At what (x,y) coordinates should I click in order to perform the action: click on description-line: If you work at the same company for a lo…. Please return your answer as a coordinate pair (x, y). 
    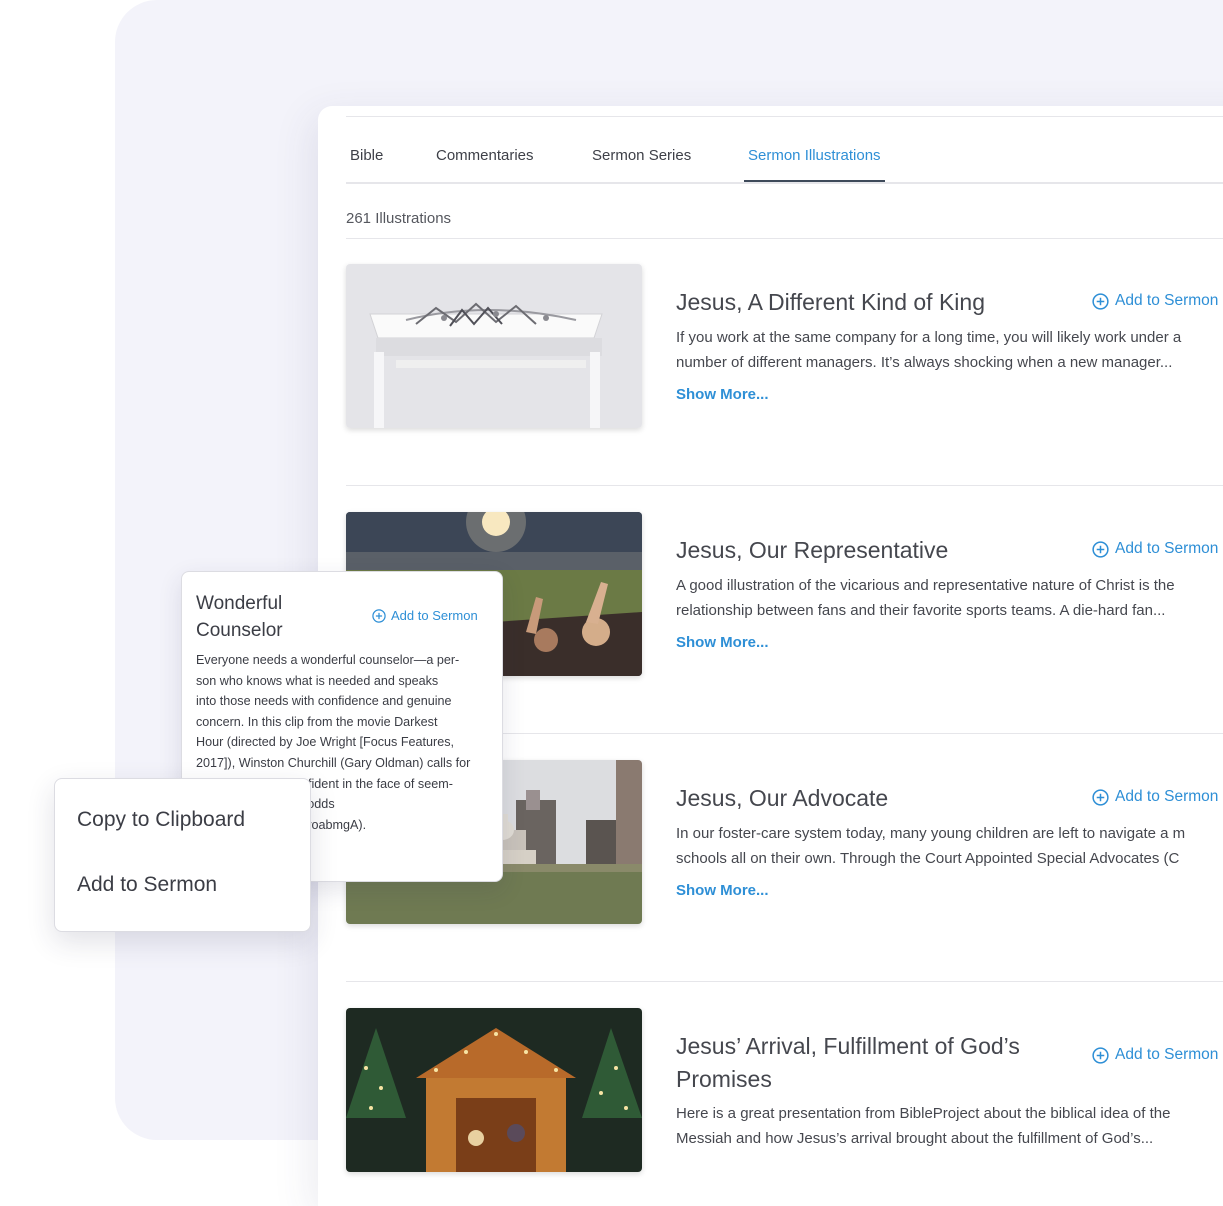
    Looking at the image, I should click on (929, 337).